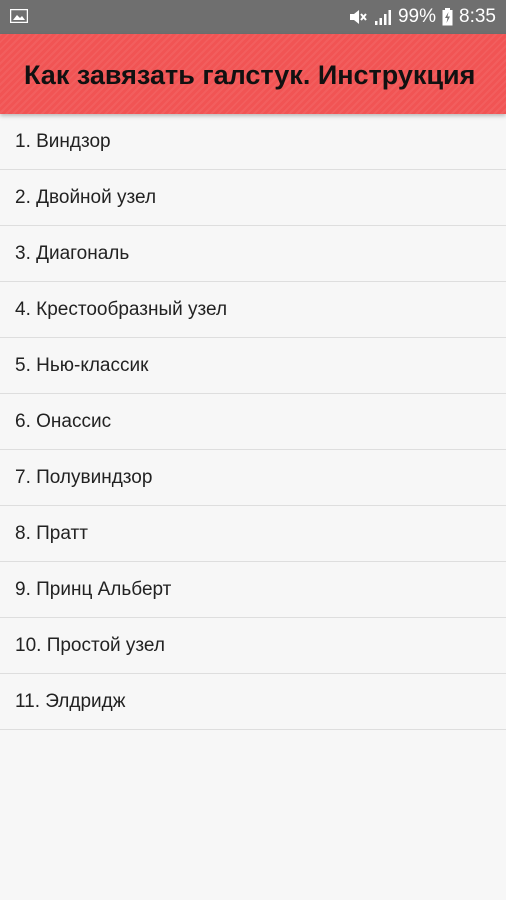  I want to click on app-bar: Как завязать галстук. Инструкция, so click(253, 74).